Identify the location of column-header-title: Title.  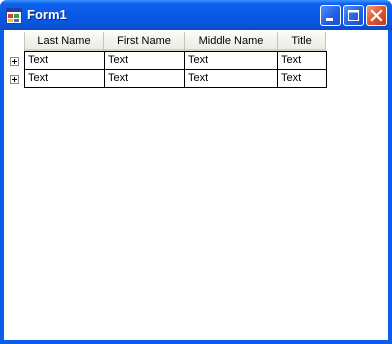
(302, 41).